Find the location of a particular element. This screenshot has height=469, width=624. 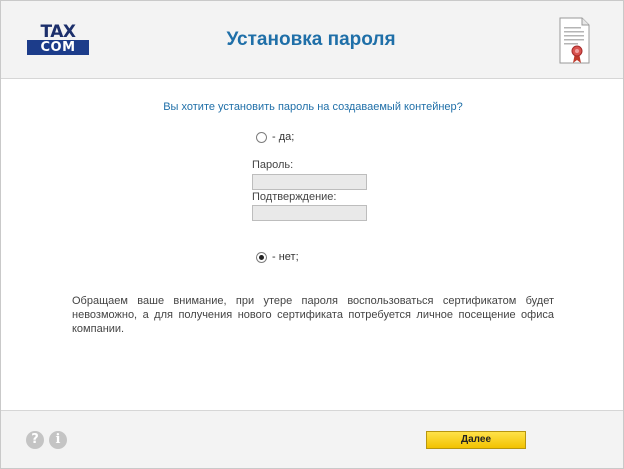

radio-yes-button is located at coordinates (261, 137).